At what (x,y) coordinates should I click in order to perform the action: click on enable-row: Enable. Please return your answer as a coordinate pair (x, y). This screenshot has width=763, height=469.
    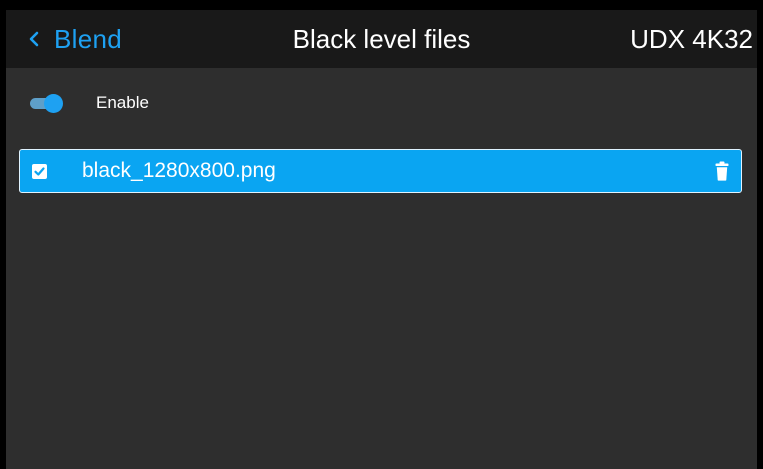
    Looking at the image, I should click on (88, 103).